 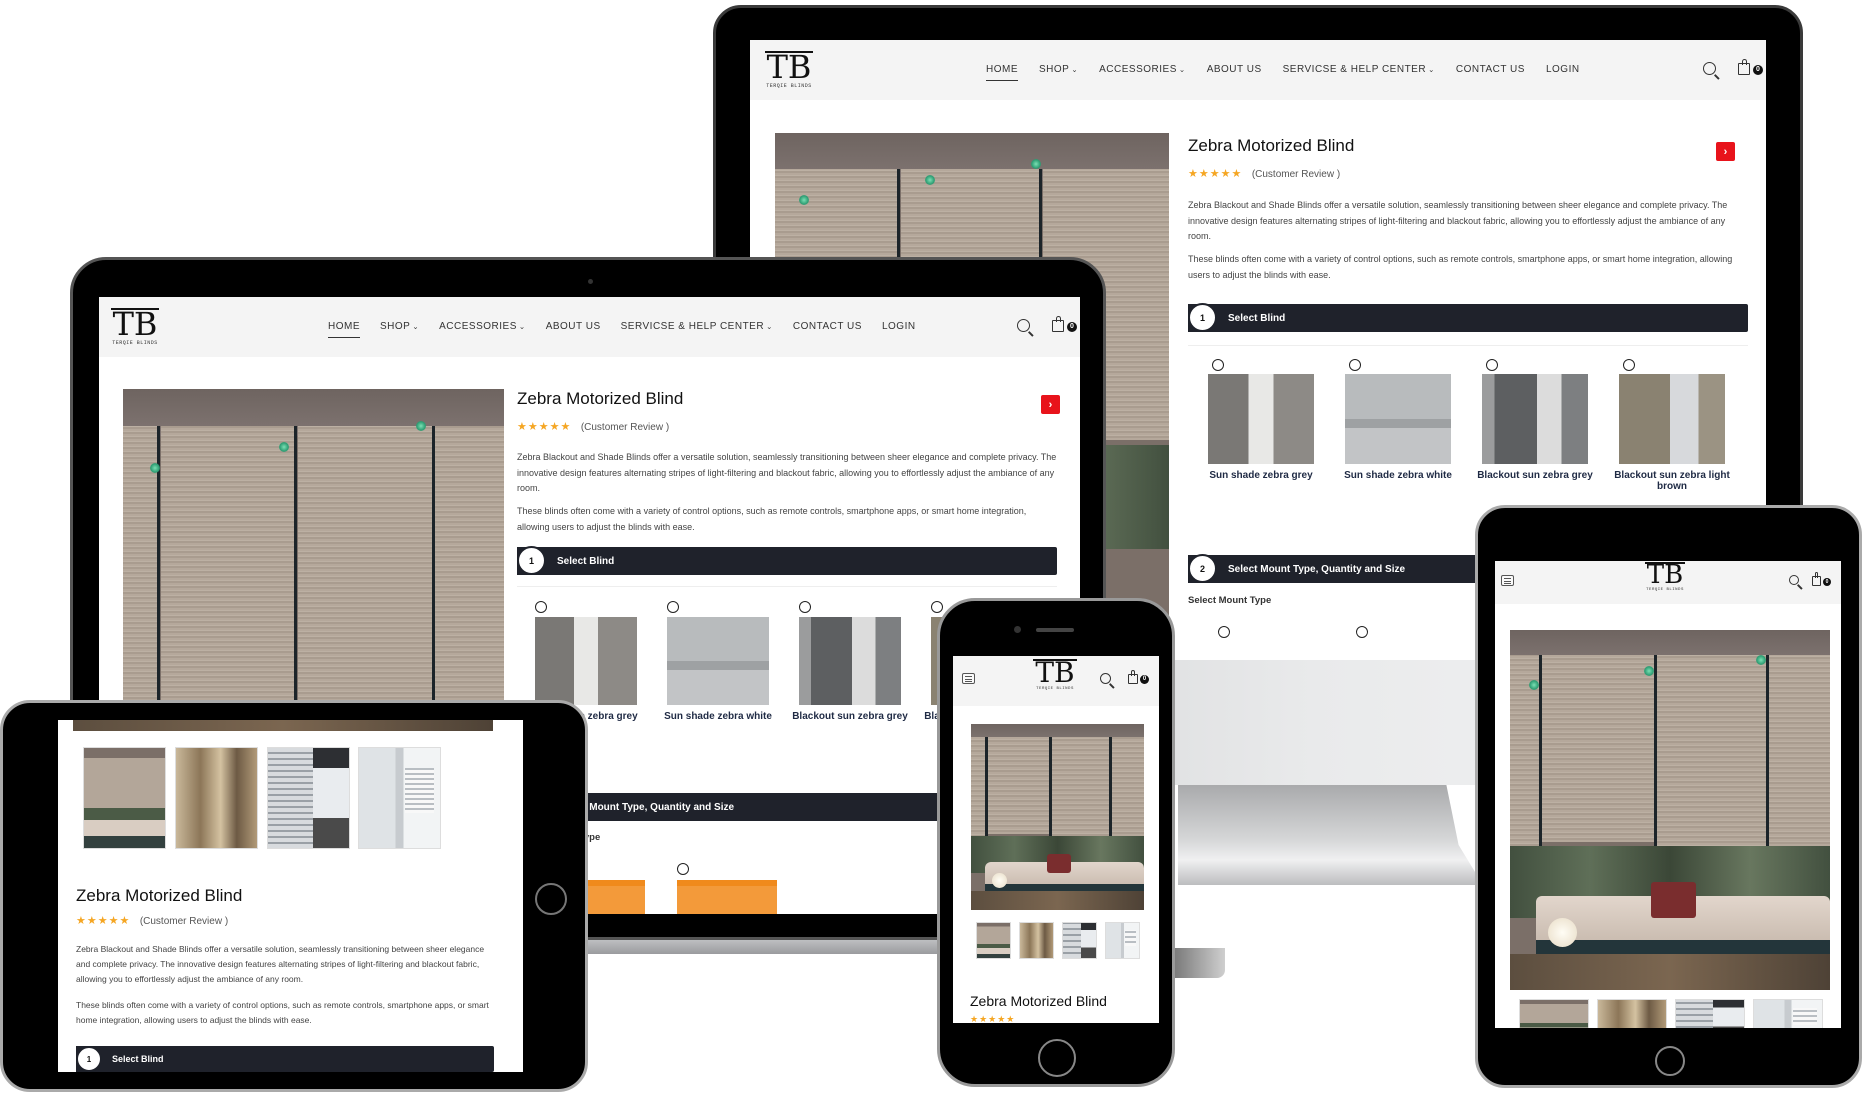 What do you see at coordinates (1017, 629) in the screenshot?
I see `front-camera` at bounding box center [1017, 629].